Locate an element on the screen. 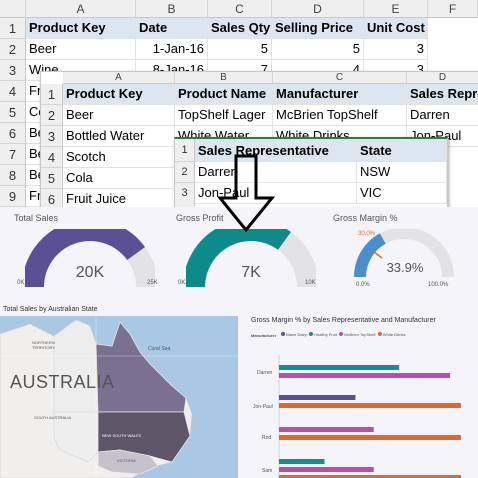 The width and height of the screenshot is (478, 478). bar-rod-white-drinks is located at coordinates (370, 437).